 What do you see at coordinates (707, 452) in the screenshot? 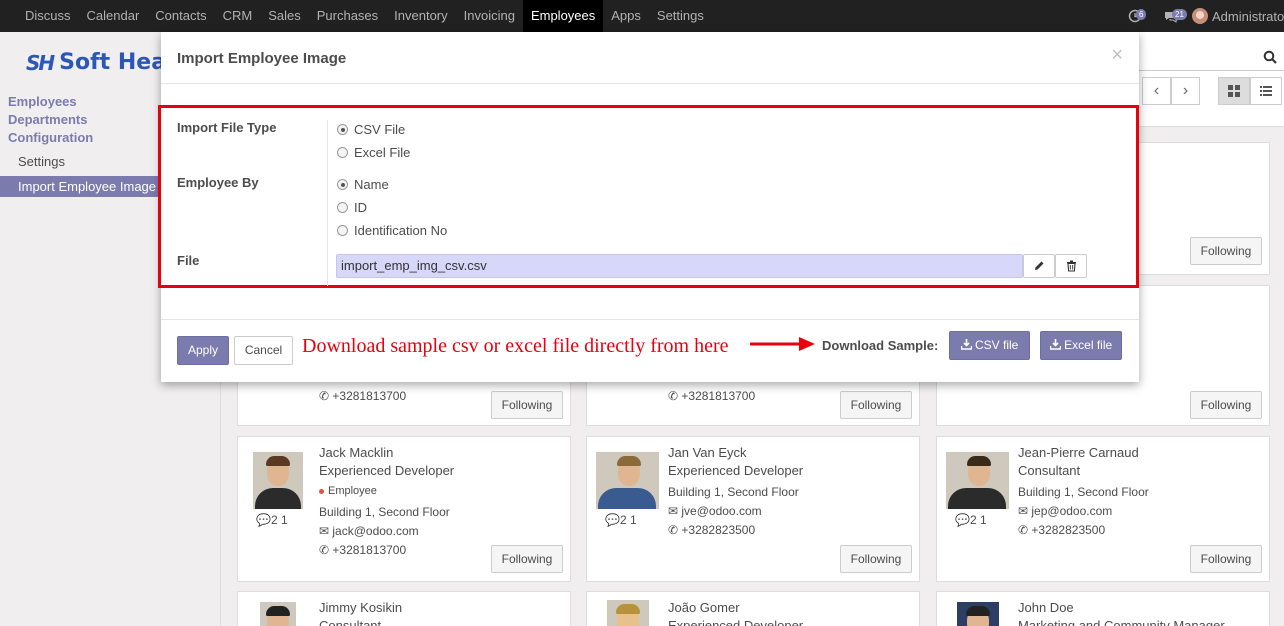
I see `card-name: Jan Van Eyck` at bounding box center [707, 452].